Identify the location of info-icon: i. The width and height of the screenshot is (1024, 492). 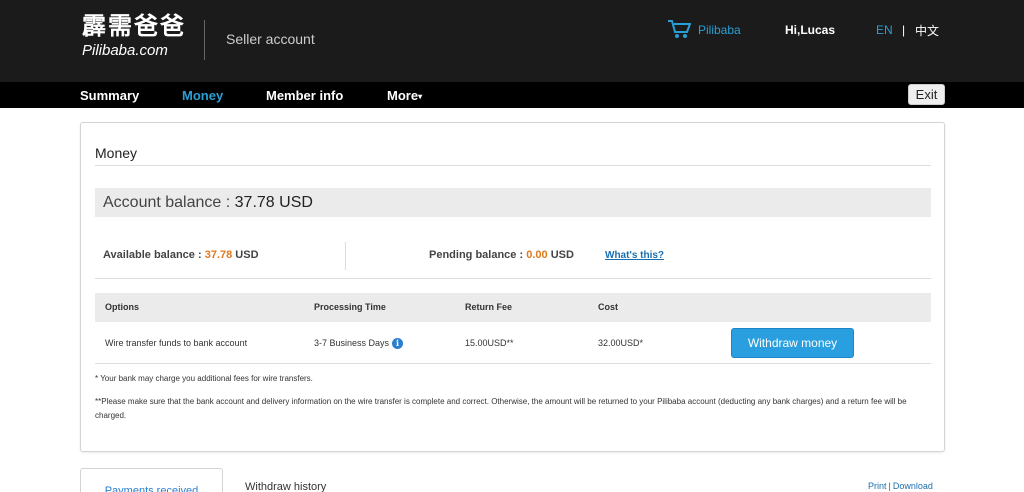
(398, 344).